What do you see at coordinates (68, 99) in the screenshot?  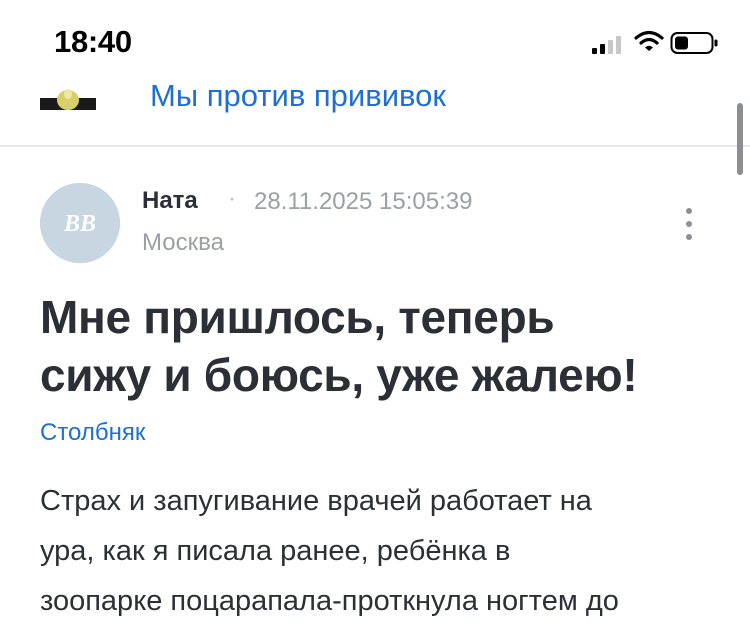 I see `group-avatar` at bounding box center [68, 99].